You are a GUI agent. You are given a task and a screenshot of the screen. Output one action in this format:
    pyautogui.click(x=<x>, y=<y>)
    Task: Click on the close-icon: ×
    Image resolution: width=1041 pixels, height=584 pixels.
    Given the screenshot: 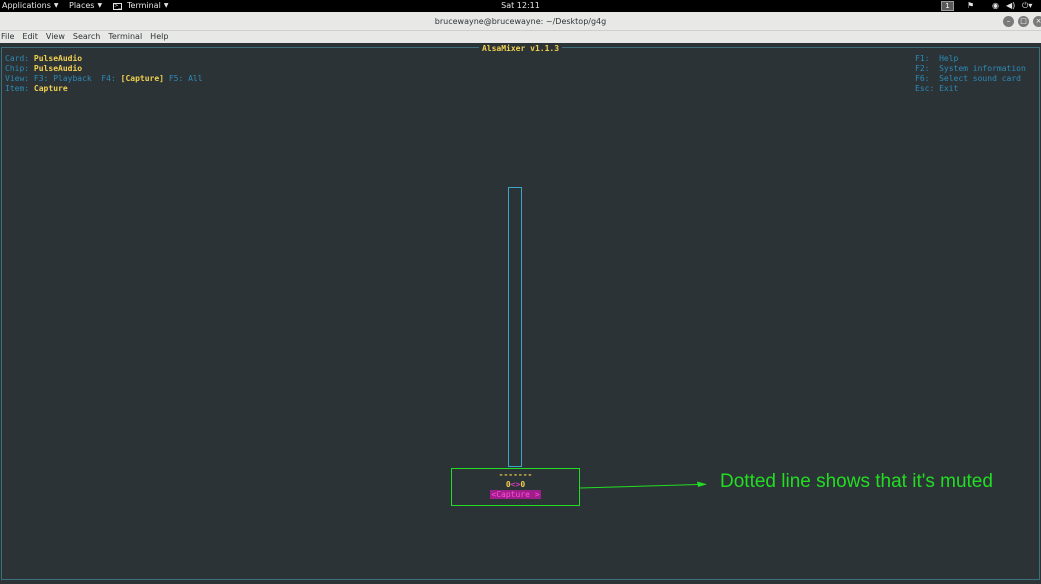 What is the action you would take?
    pyautogui.click(x=1038, y=21)
    